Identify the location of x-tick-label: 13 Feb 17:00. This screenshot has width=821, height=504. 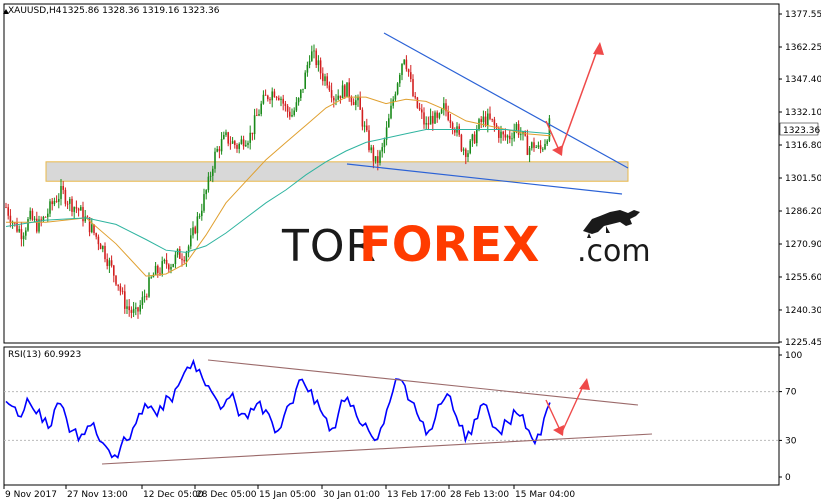
(416, 495).